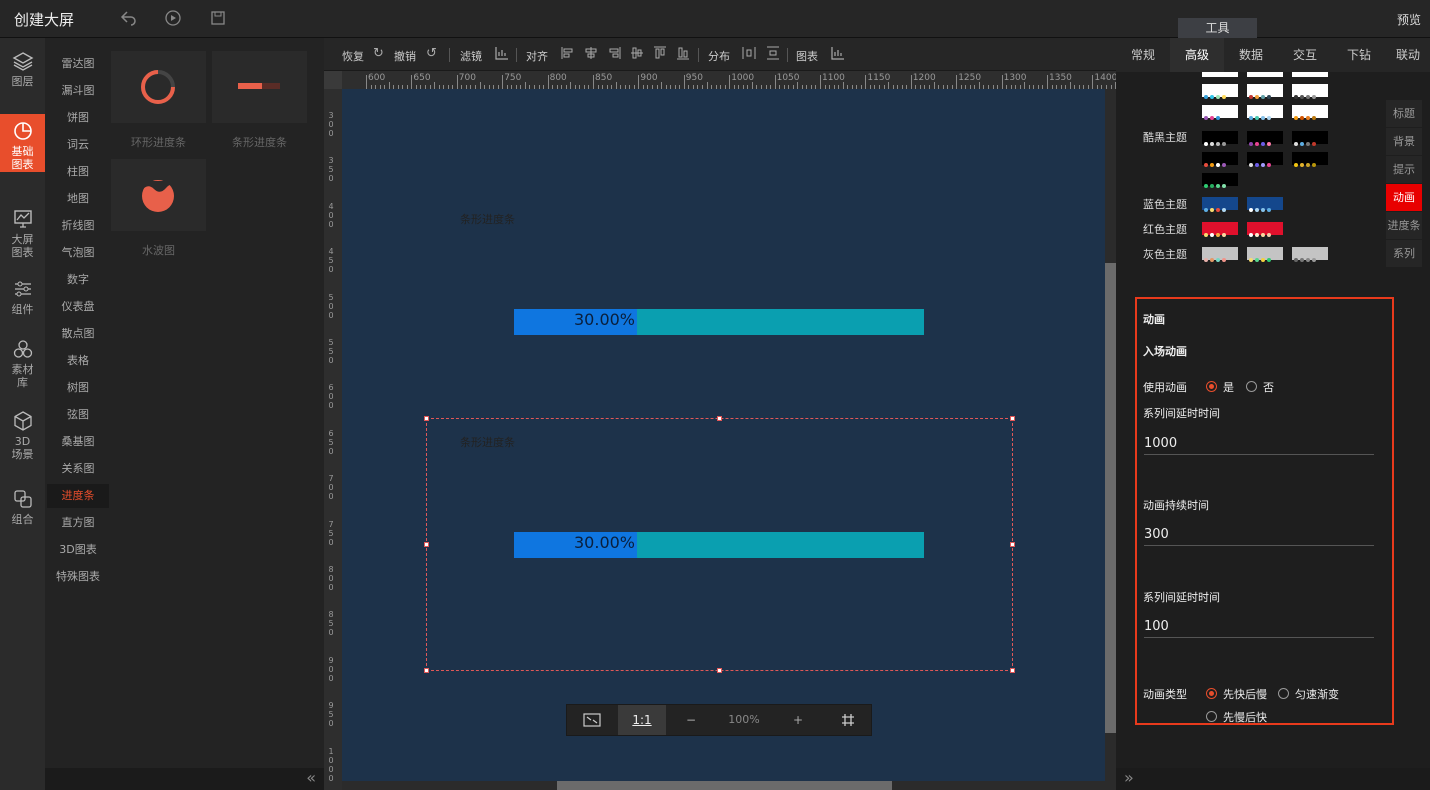 The width and height of the screenshot is (1430, 790). I want to click on nav-group: 组合, so click(22, 510).